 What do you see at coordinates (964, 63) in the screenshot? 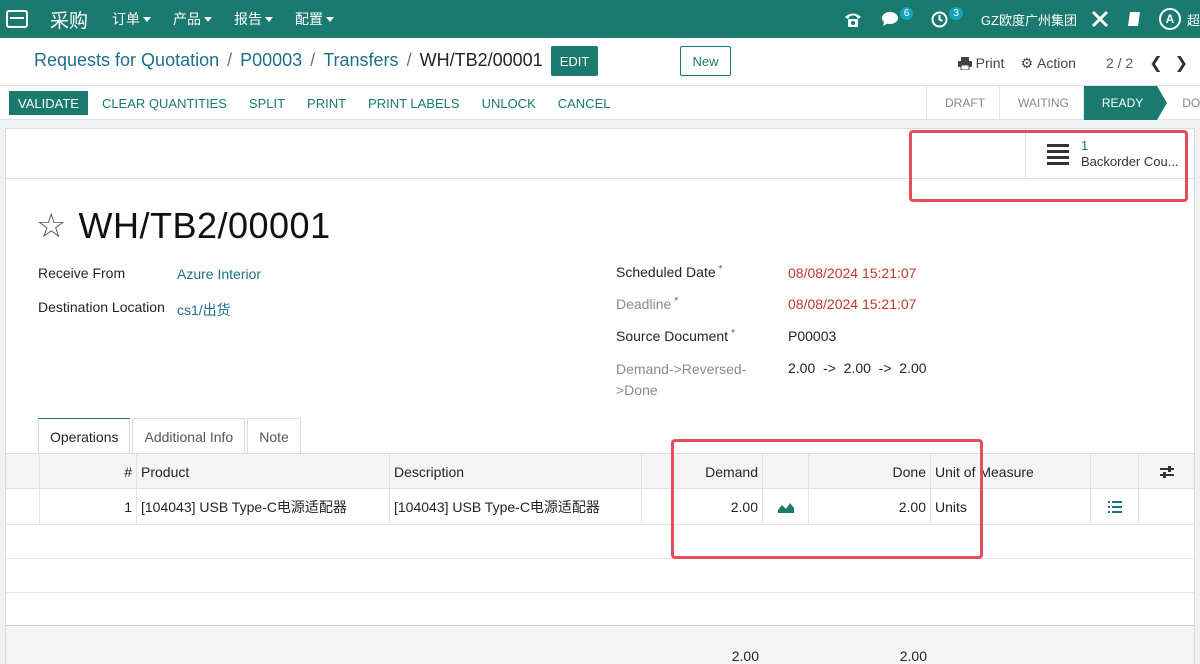
I see `printer-icon` at bounding box center [964, 63].